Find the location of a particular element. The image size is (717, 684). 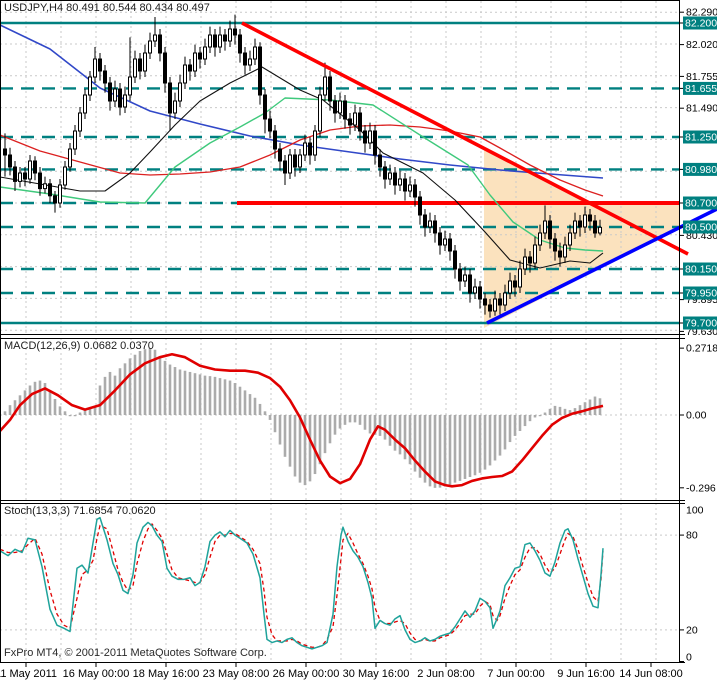

price-axis-badge-label: 81.250 is located at coordinates (701, 138).